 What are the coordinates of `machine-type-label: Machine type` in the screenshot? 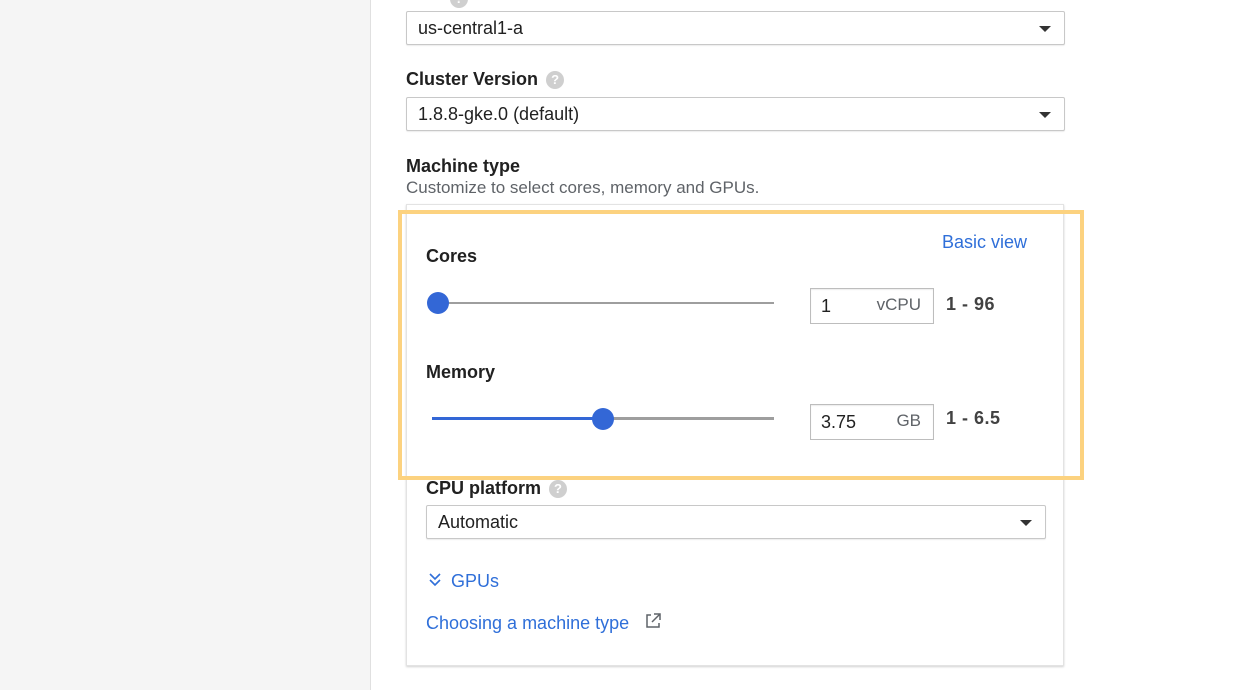 It's located at (463, 166).